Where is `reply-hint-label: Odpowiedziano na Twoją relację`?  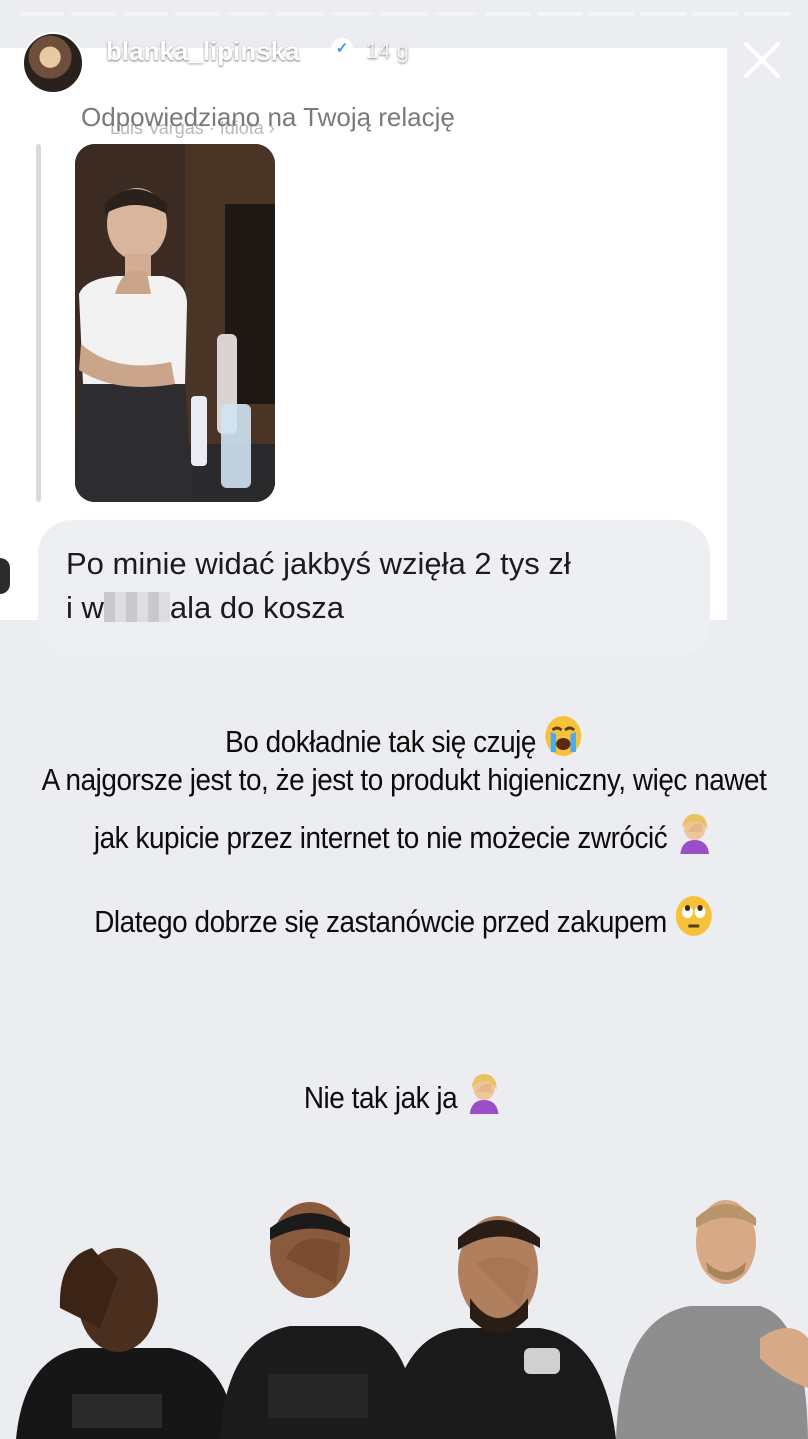 reply-hint-label: Odpowiedziano na Twoją relację is located at coordinates (268, 117).